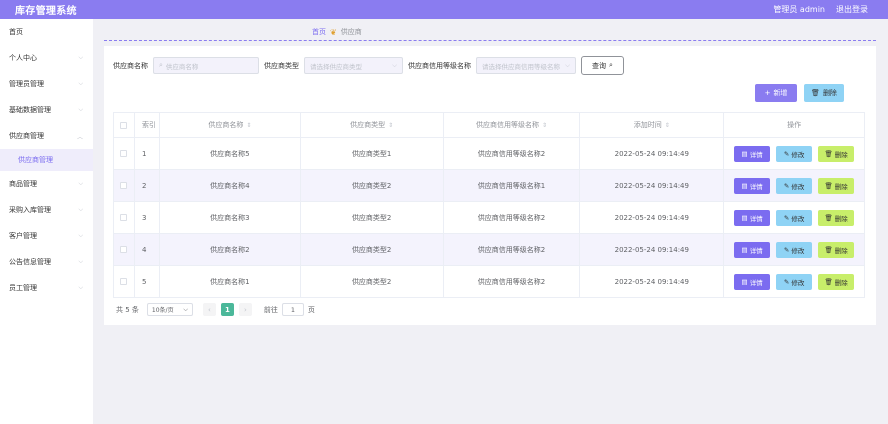  I want to click on column-header: 供应商信用等级名称 ⇕, so click(512, 125).